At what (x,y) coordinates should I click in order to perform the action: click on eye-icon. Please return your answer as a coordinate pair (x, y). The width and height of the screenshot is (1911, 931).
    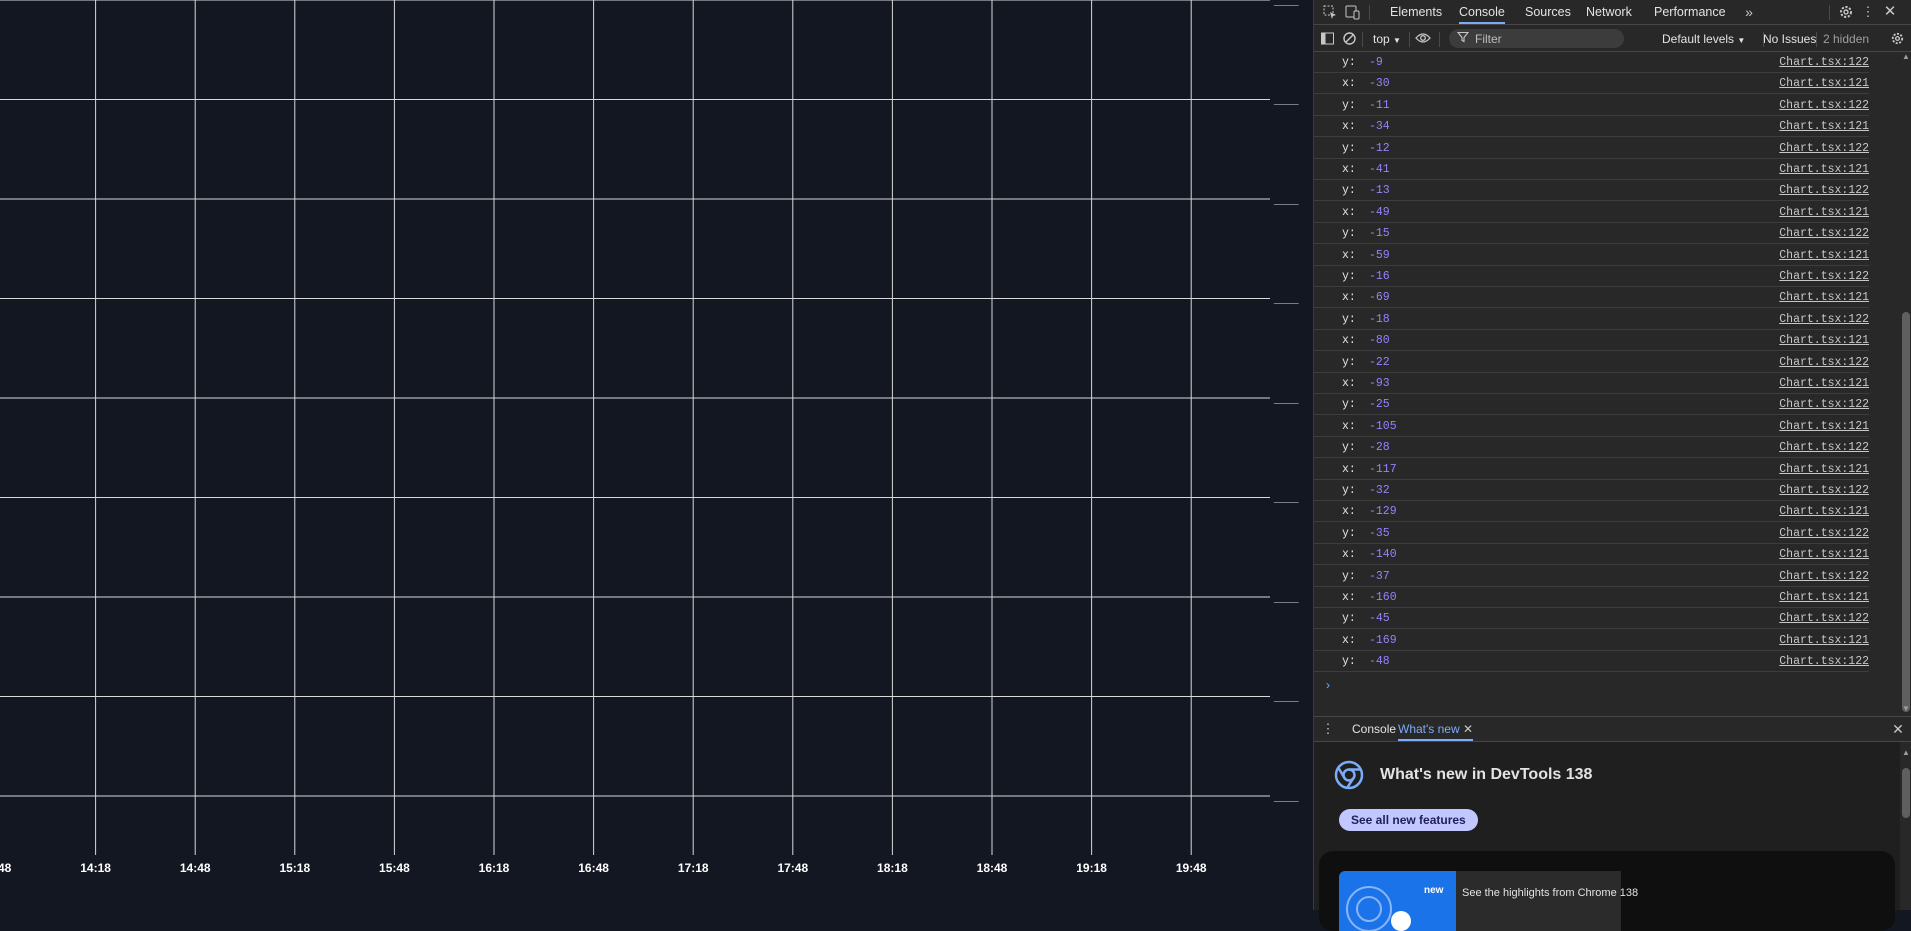
    Looking at the image, I should click on (1423, 39).